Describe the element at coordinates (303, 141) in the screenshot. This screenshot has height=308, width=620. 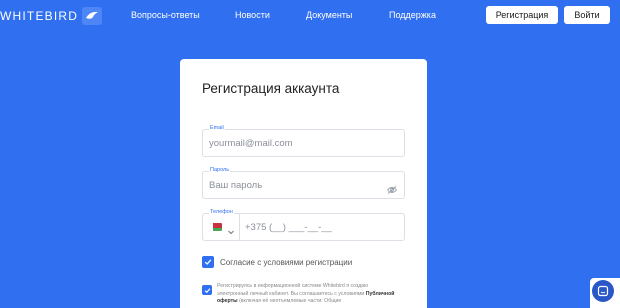
I see `email-field: Email yourmail@mail.com` at that location.